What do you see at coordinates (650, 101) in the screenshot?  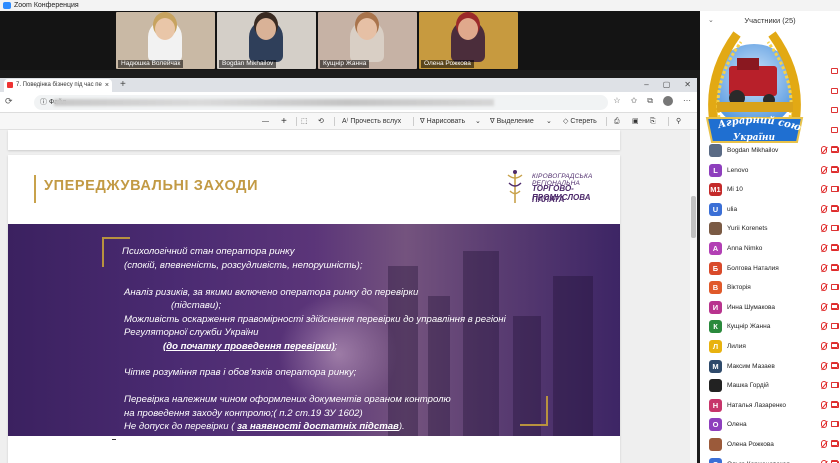 I see `collections-icon: ⧉` at bounding box center [650, 101].